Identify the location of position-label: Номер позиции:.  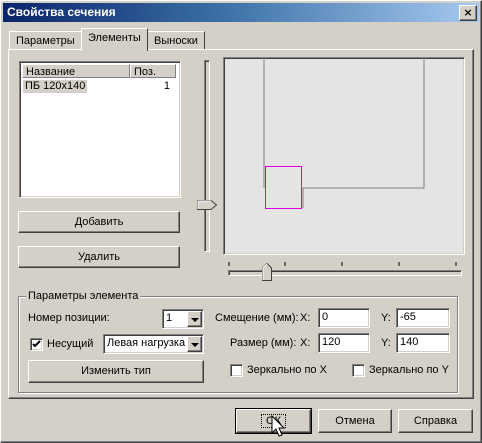
(69, 318).